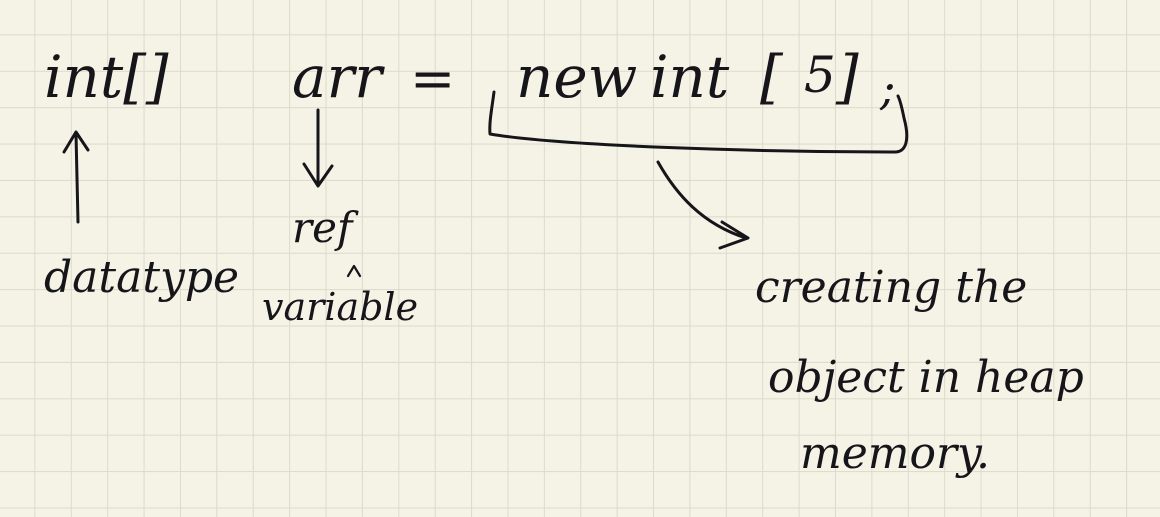 This screenshot has width=1160, height=517. I want to click on code-semicolon: ;, so click(887, 88).